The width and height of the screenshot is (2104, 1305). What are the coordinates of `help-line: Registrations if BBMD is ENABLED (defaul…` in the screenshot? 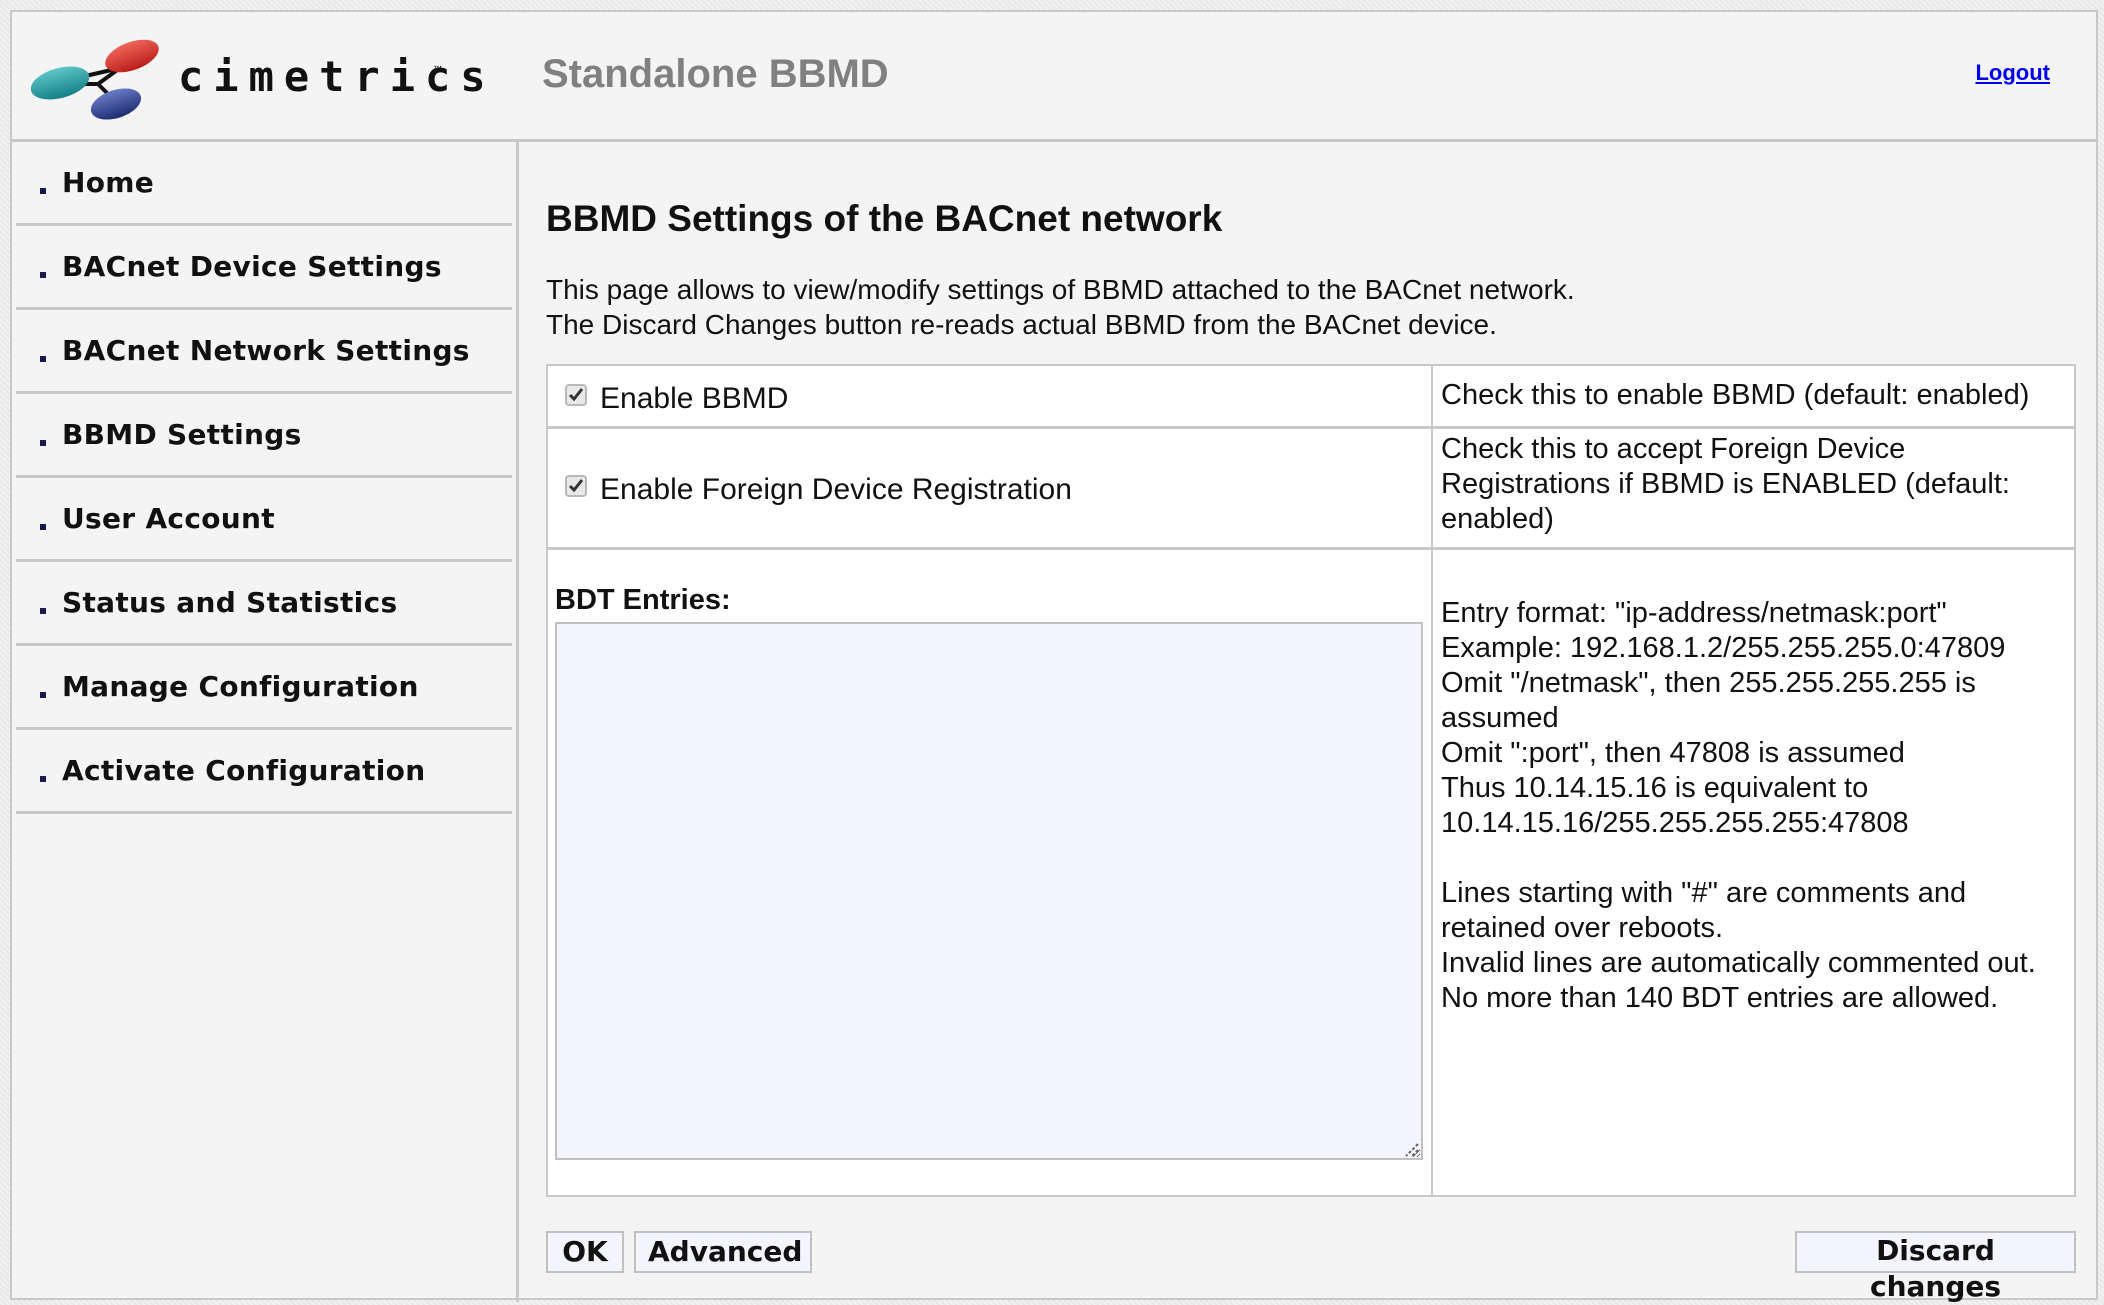 It's located at (1725, 484).